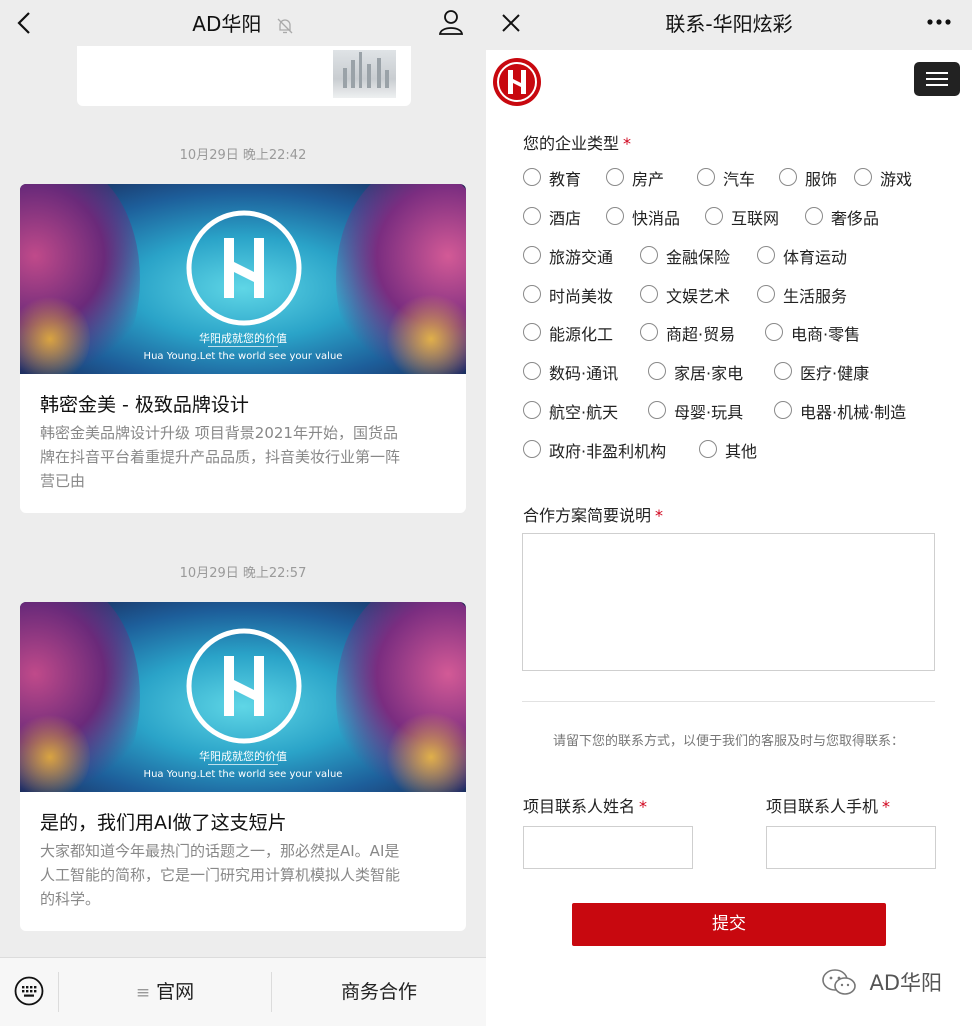 The height and width of the screenshot is (1026, 972). I want to click on wechat-icon, so click(838, 982).